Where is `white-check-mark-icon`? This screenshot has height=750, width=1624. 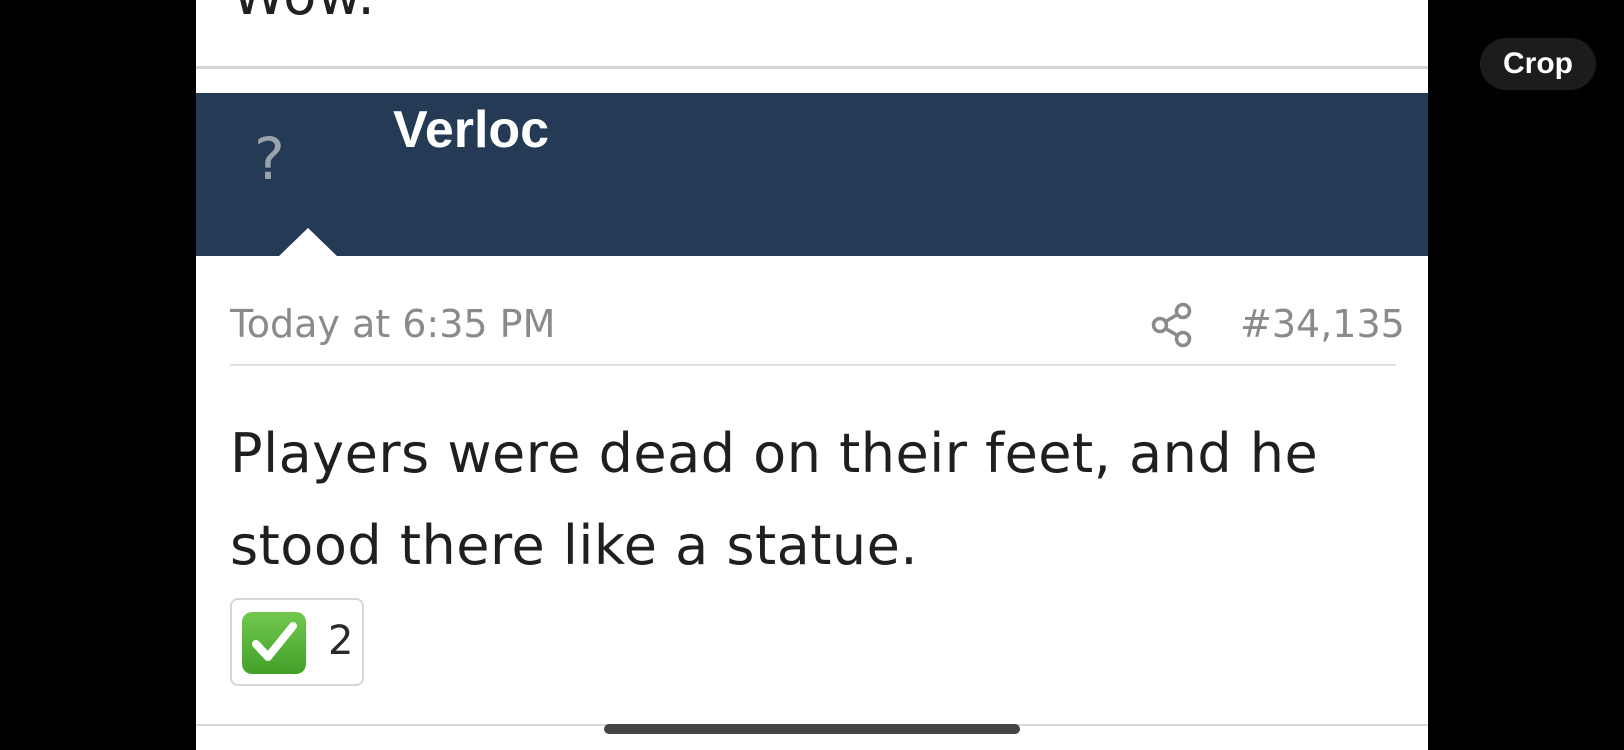
white-check-mark-icon is located at coordinates (274, 643).